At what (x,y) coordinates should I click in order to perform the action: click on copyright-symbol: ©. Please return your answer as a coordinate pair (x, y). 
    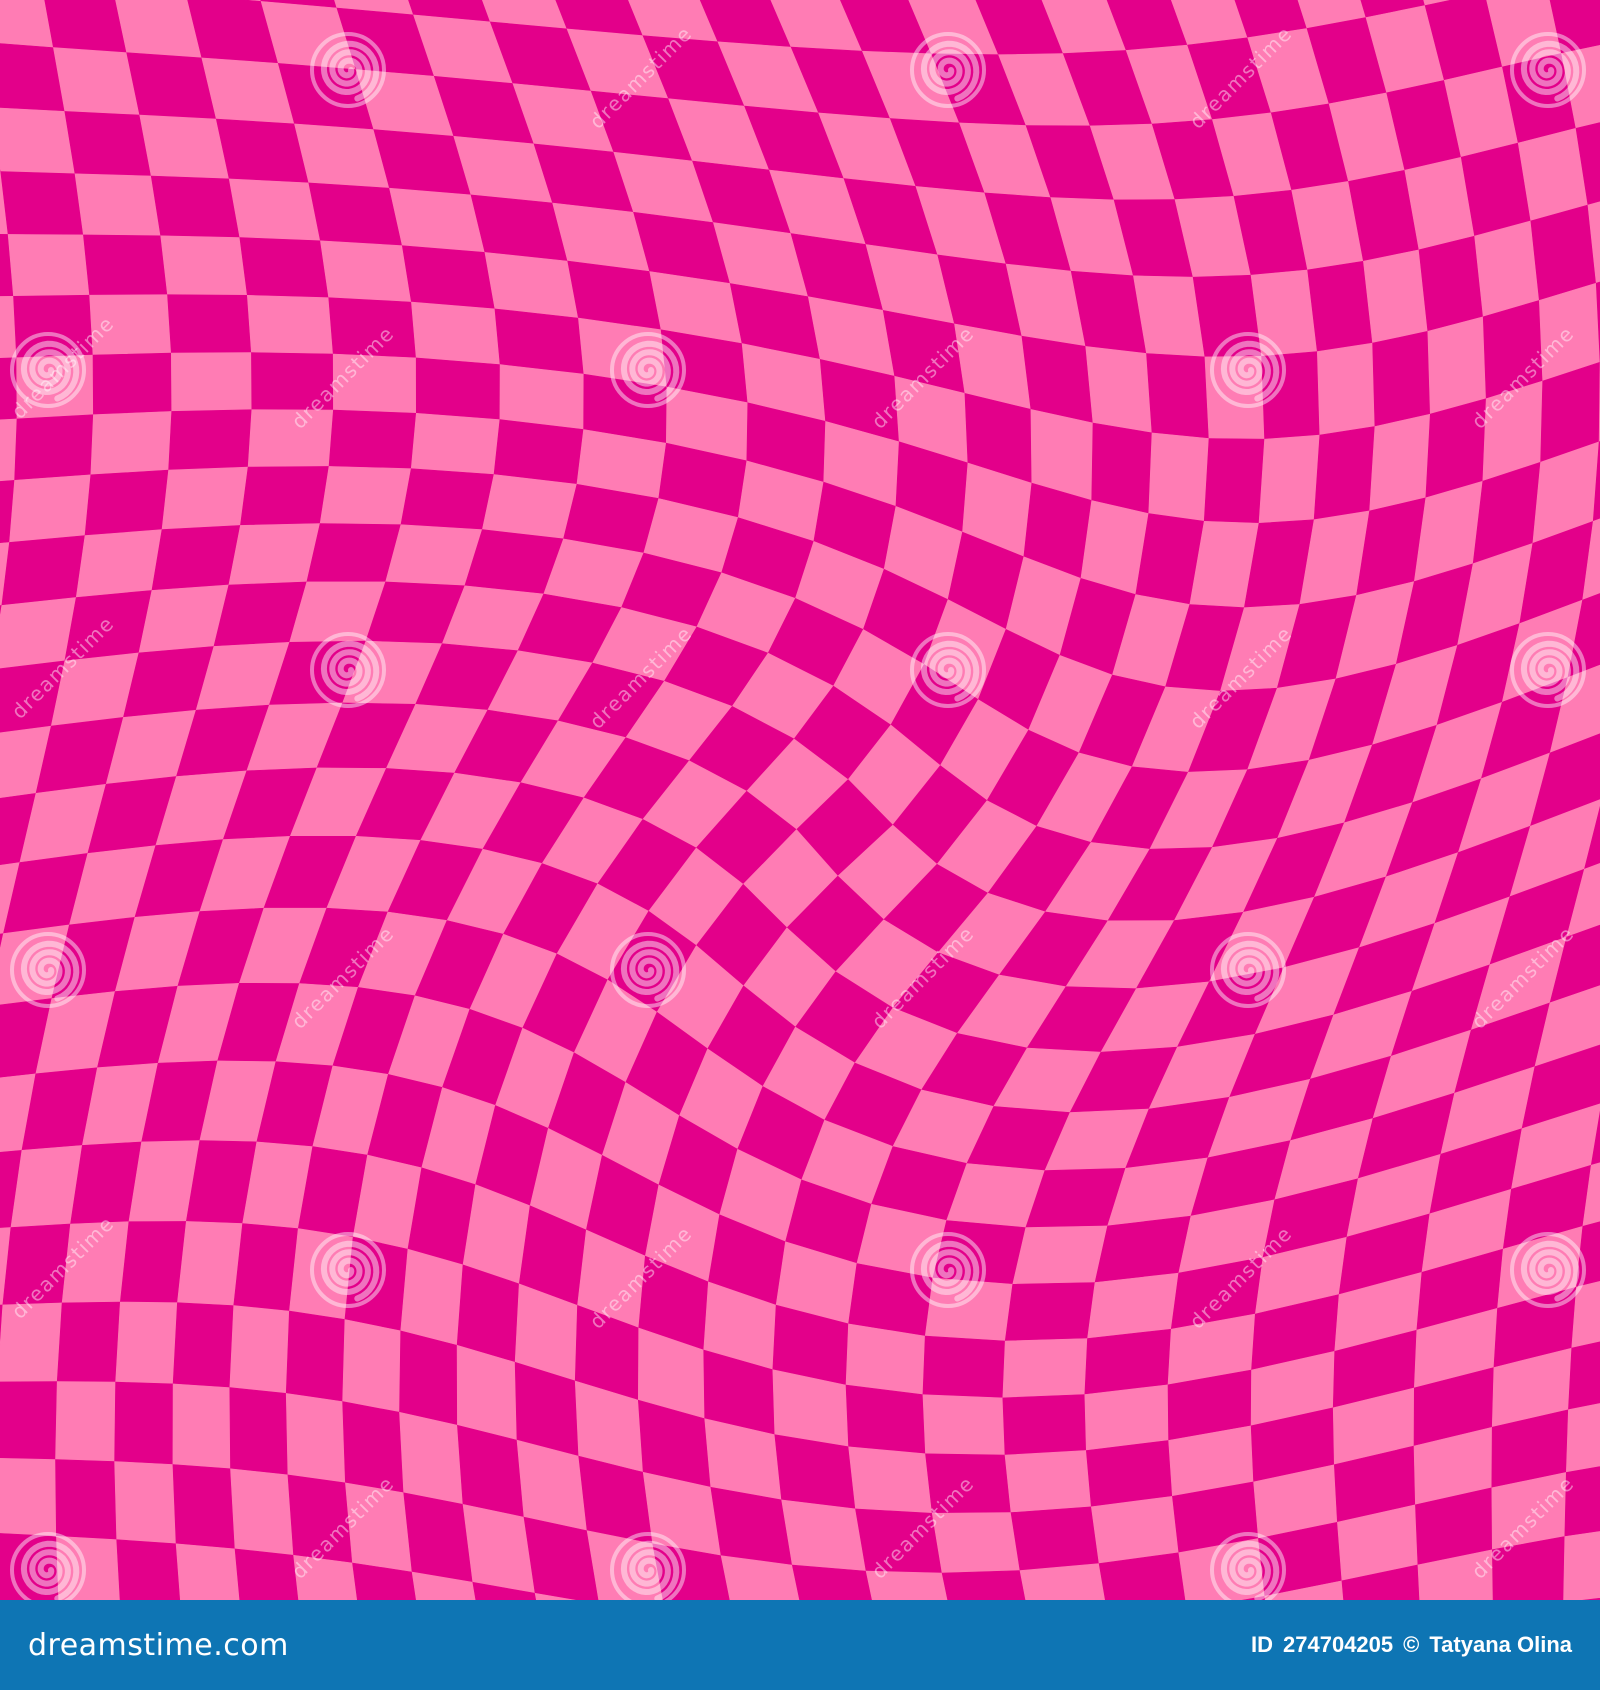
    Looking at the image, I should click on (1411, 1644).